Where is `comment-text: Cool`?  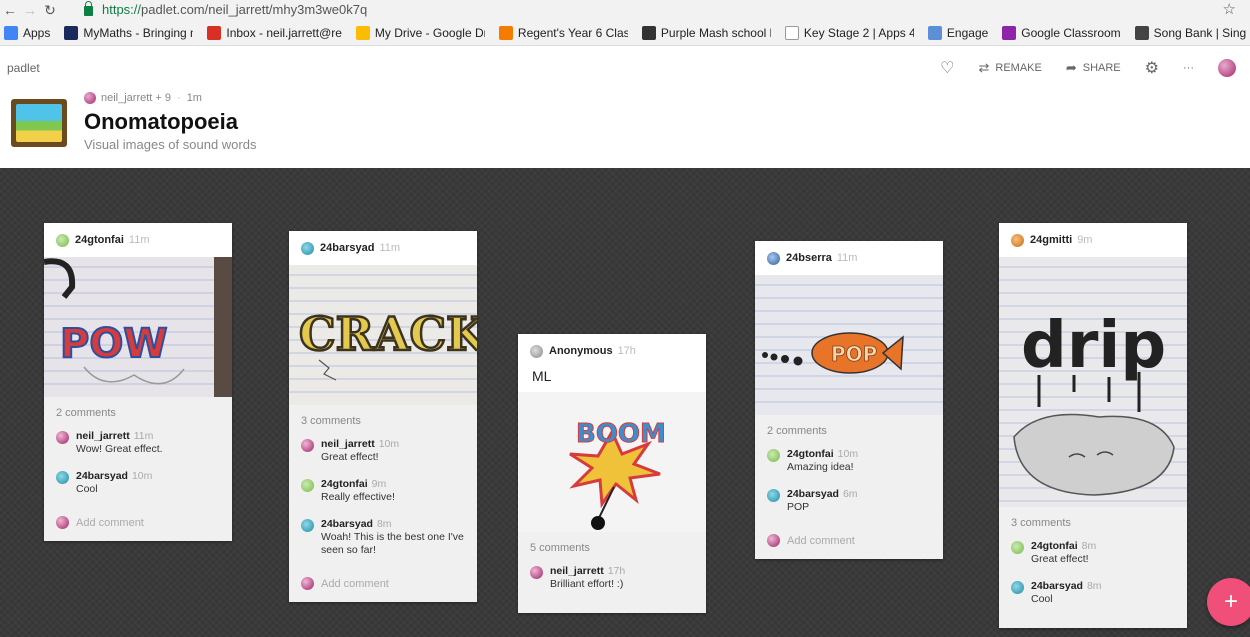 comment-text: Cool is located at coordinates (1042, 599).